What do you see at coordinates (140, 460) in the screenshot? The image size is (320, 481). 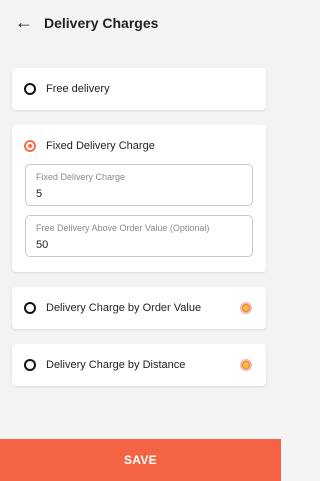 I see `save-button: SAVE` at bounding box center [140, 460].